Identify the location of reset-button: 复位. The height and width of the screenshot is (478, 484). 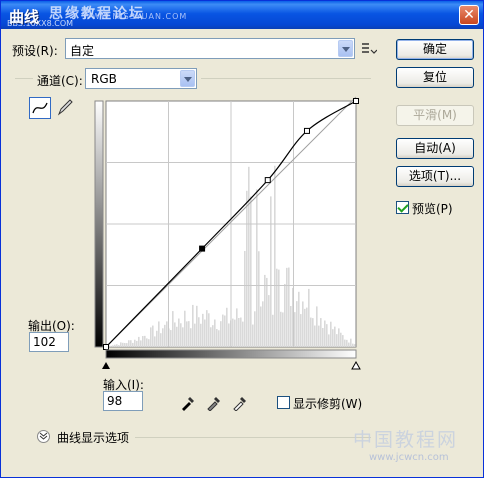
(435, 77).